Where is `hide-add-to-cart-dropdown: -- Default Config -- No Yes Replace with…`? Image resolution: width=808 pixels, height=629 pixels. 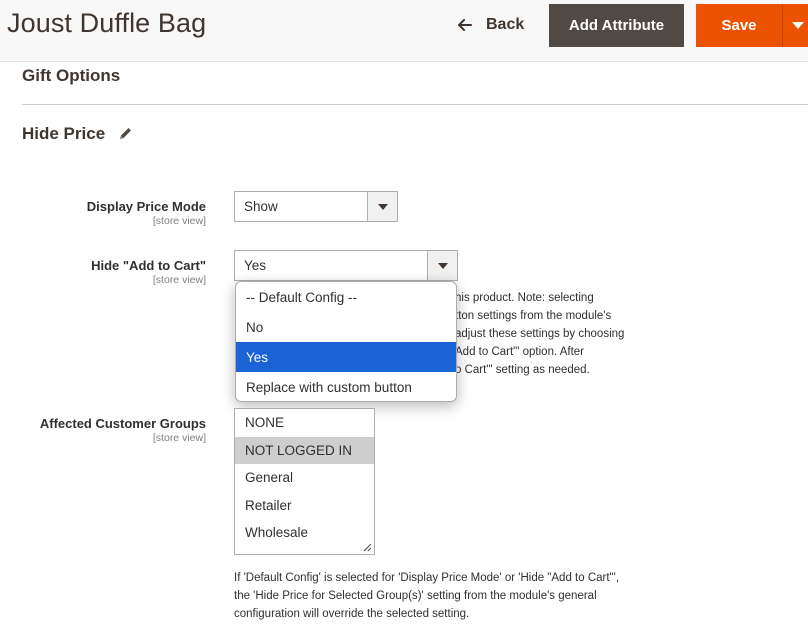 hide-add-to-cart-dropdown: -- Default Config -- No Yes Replace with… is located at coordinates (346, 341).